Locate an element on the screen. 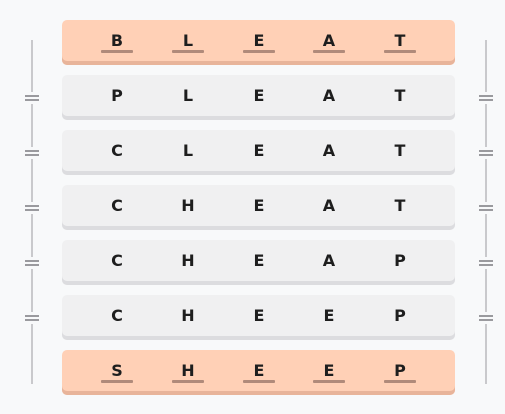  ladder-row-step: C L E A T is located at coordinates (258, 152).